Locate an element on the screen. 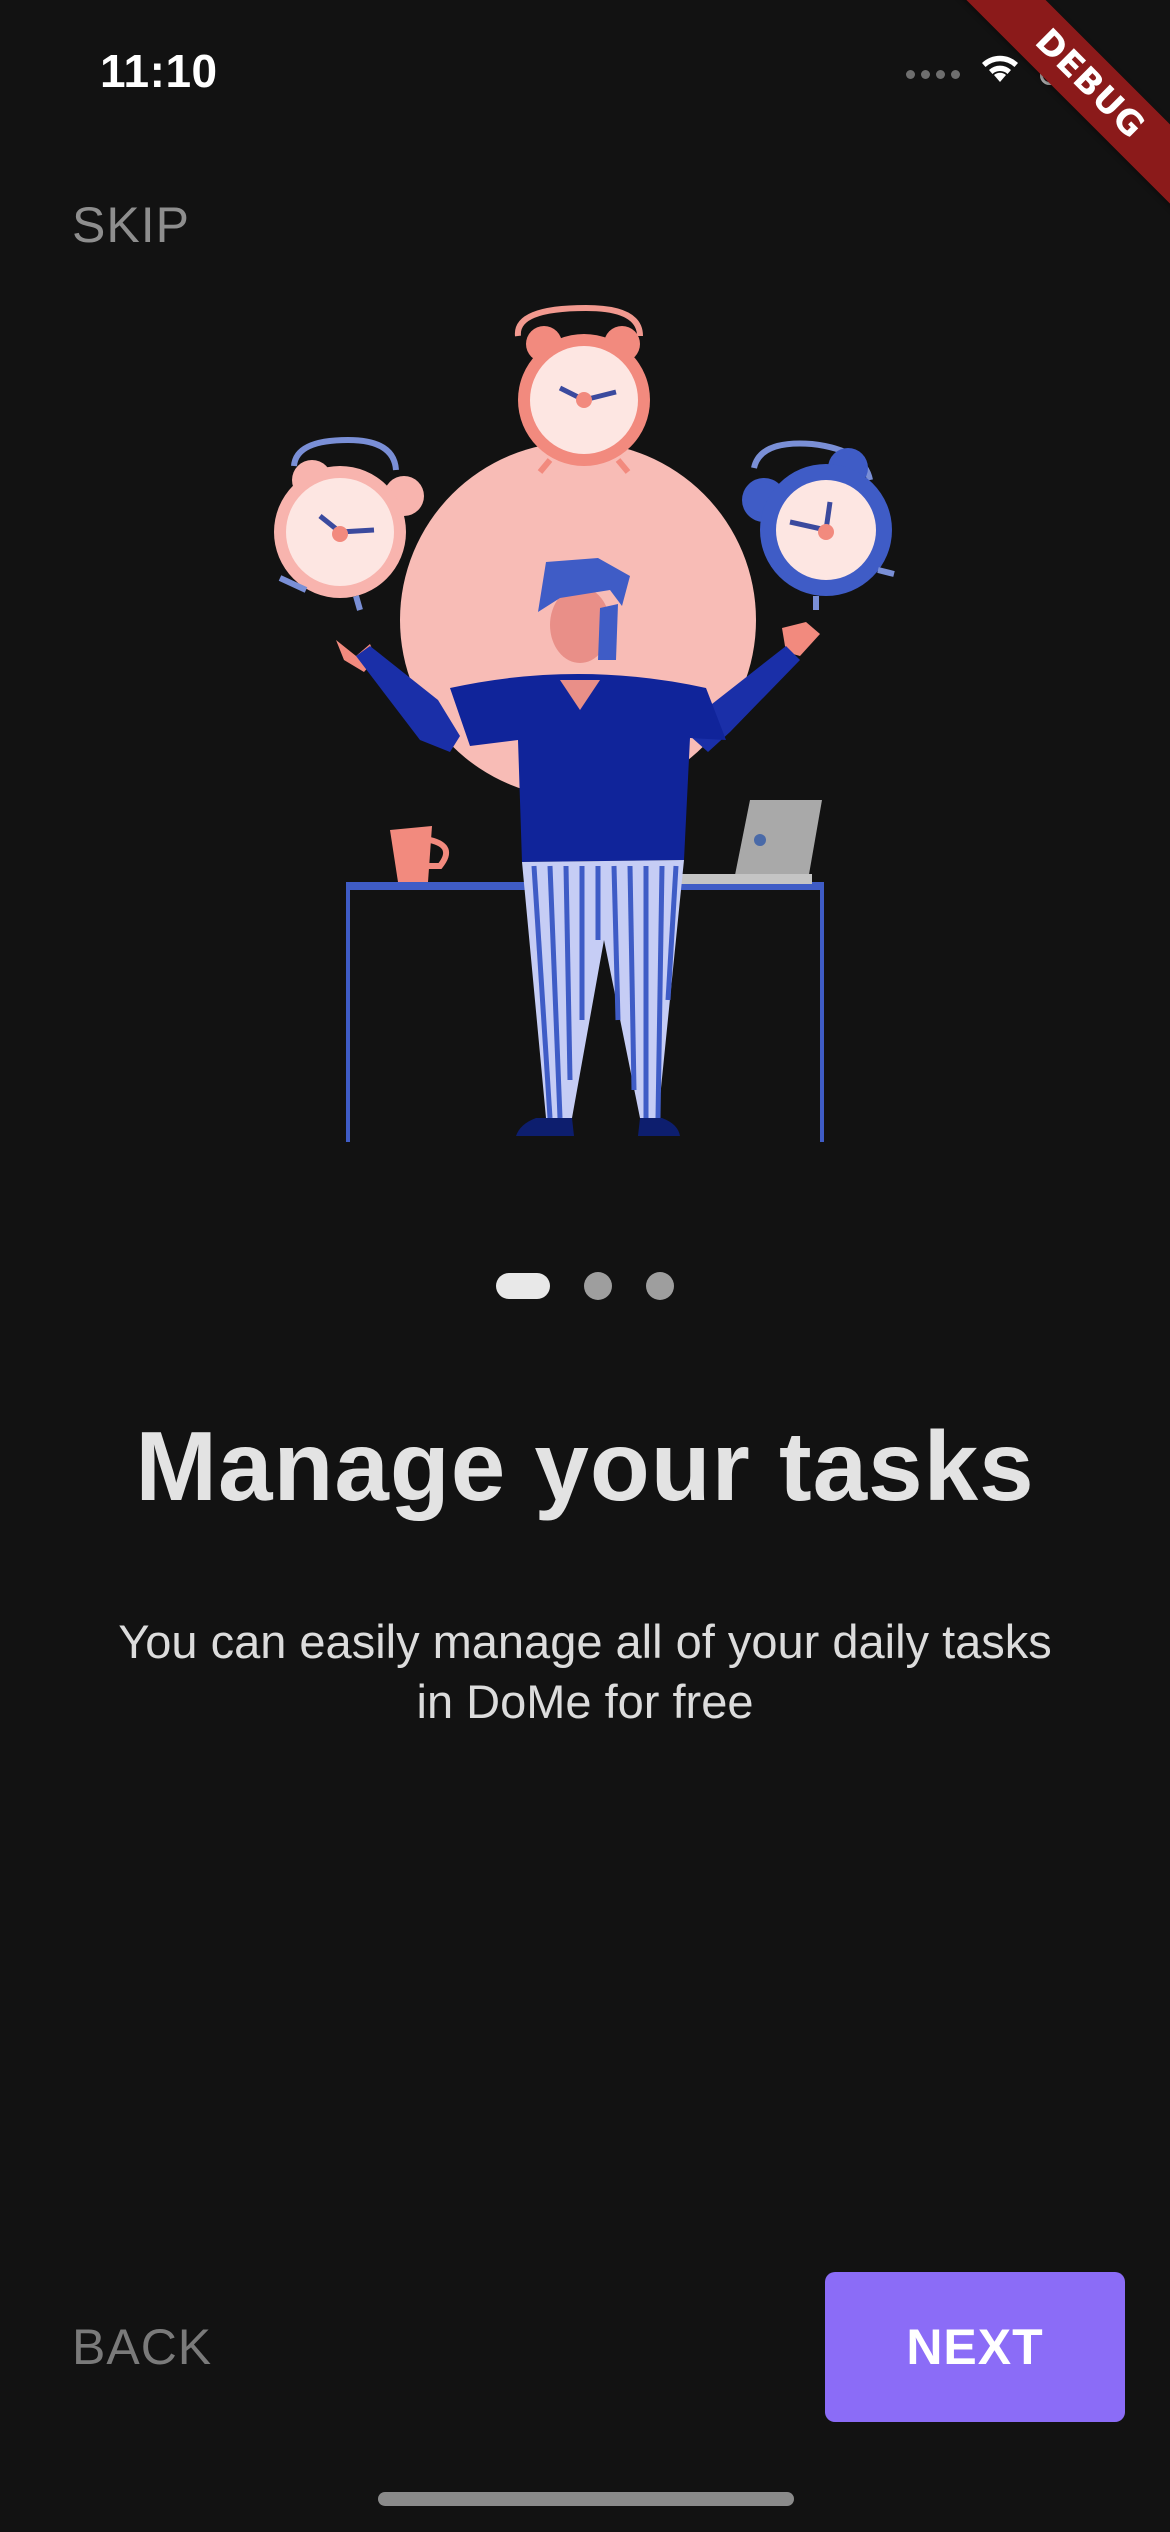 The height and width of the screenshot is (2532, 1170). back-button: BACK is located at coordinates (142, 2347).